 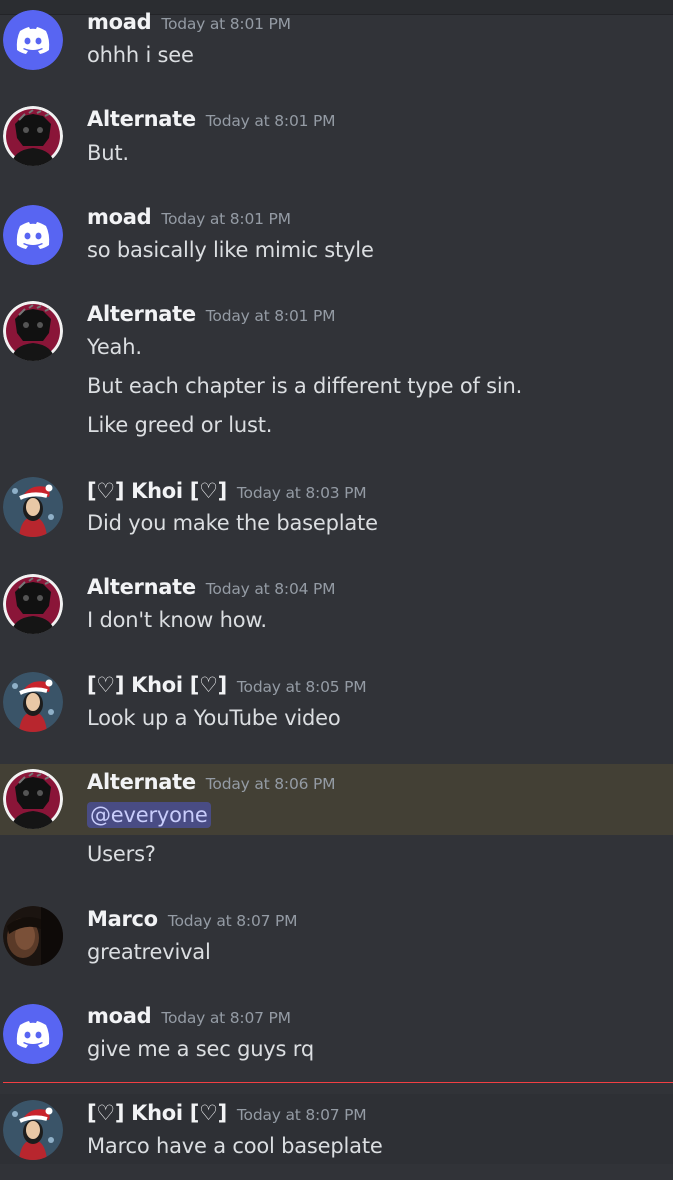 I want to click on message-text: I don't know how., so click(x=177, y=620).